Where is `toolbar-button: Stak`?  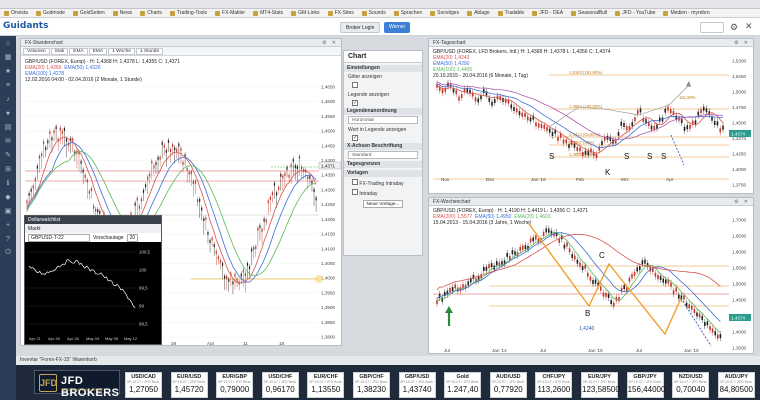 toolbar-button: Stak is located at coordinates (59, 51).